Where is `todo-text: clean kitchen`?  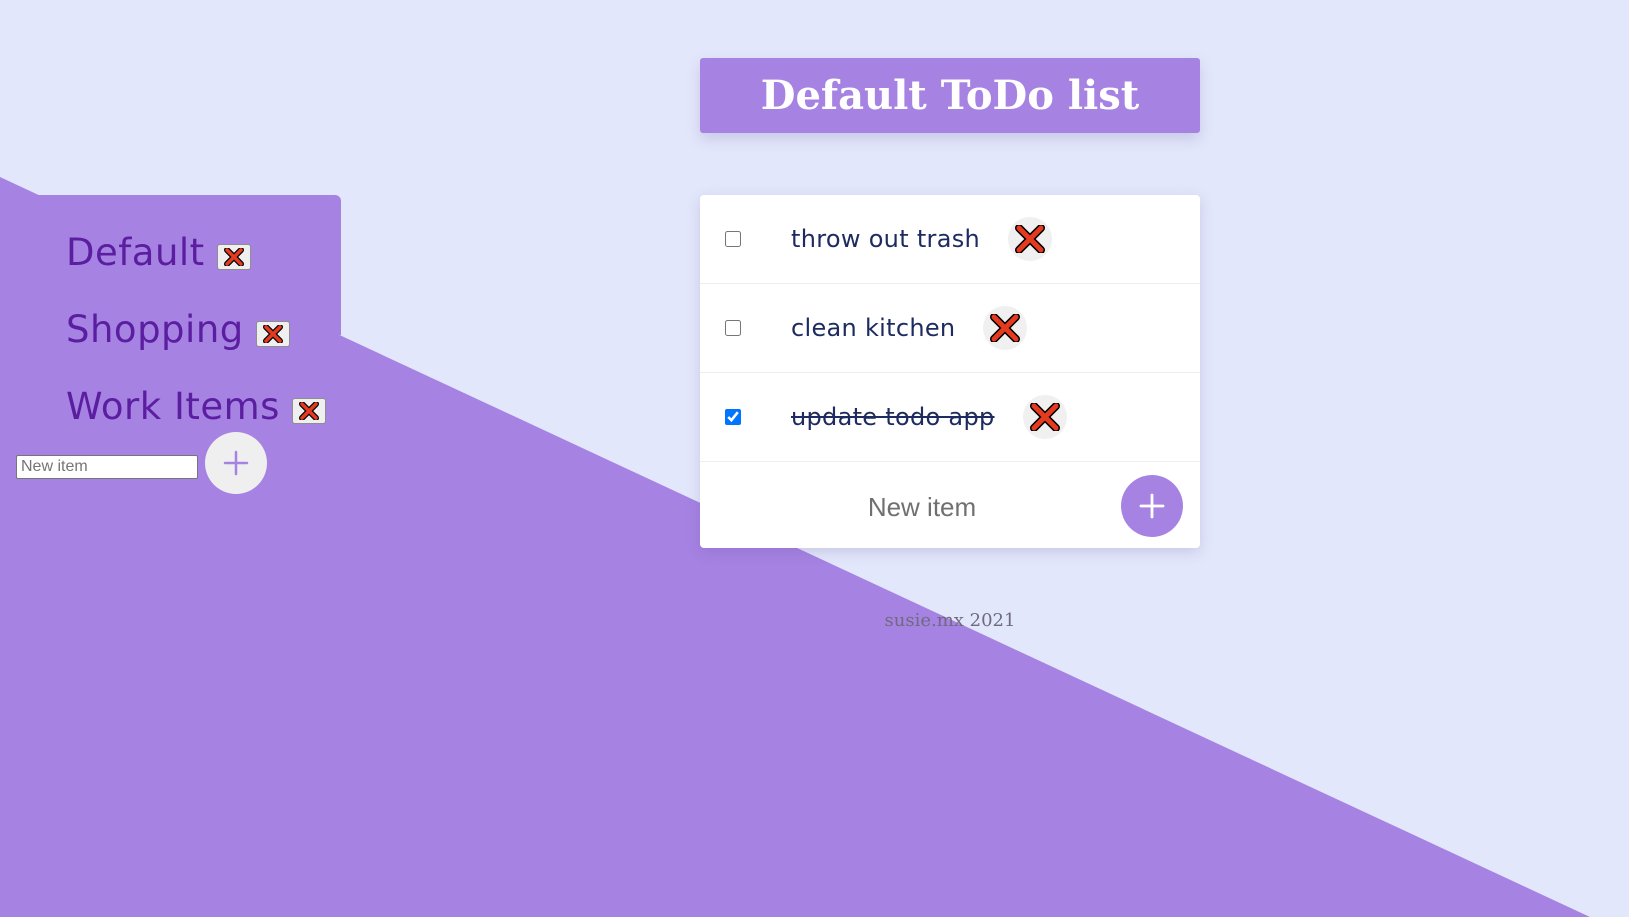 todo-text: clean kitchen is located at coordinates (873, 328).